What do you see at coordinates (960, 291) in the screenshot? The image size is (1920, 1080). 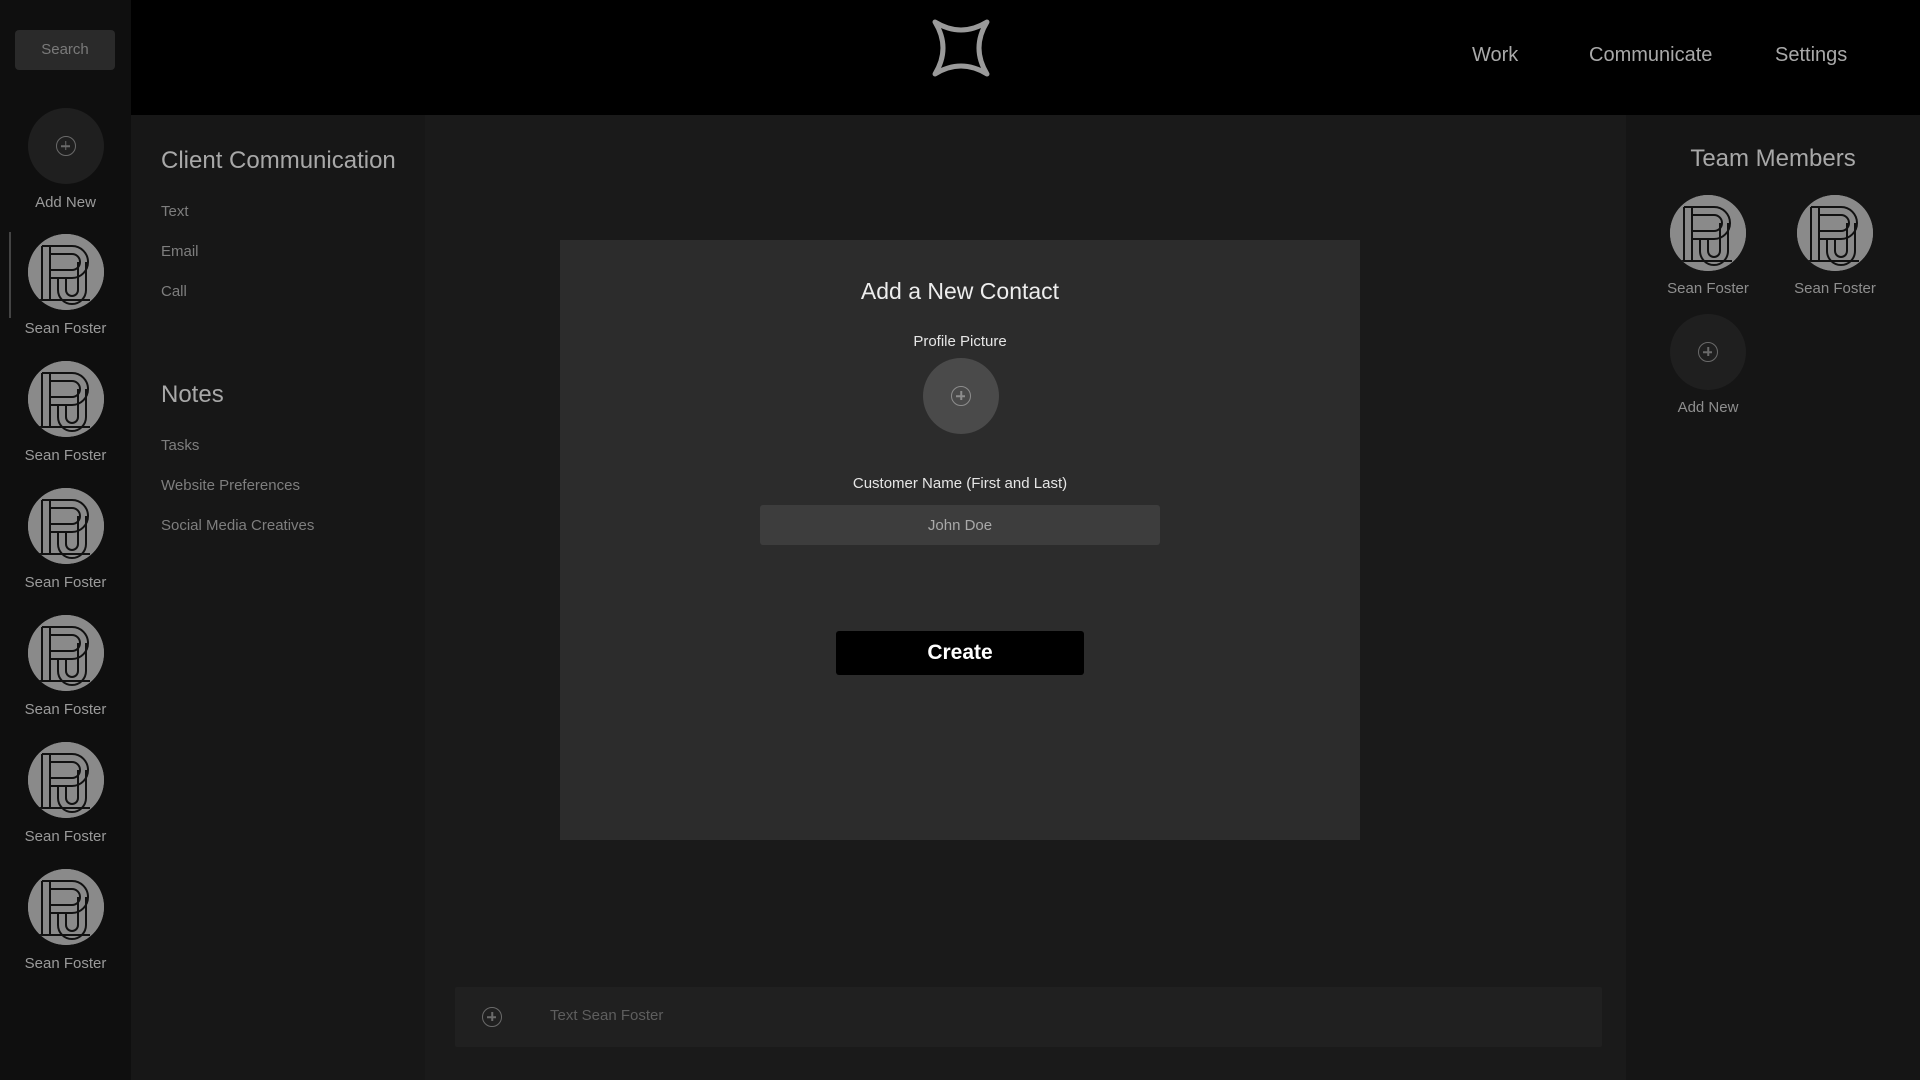 I see `modal-title: Add a New Contact` at bounding box center [960, 291].